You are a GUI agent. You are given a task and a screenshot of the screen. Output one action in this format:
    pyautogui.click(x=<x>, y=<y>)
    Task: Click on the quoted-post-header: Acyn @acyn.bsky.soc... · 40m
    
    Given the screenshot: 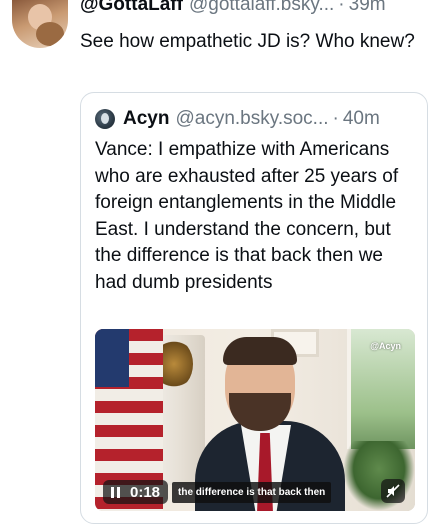 What is the action you would take?
    pyautogui.click(x=255, y=119)
    